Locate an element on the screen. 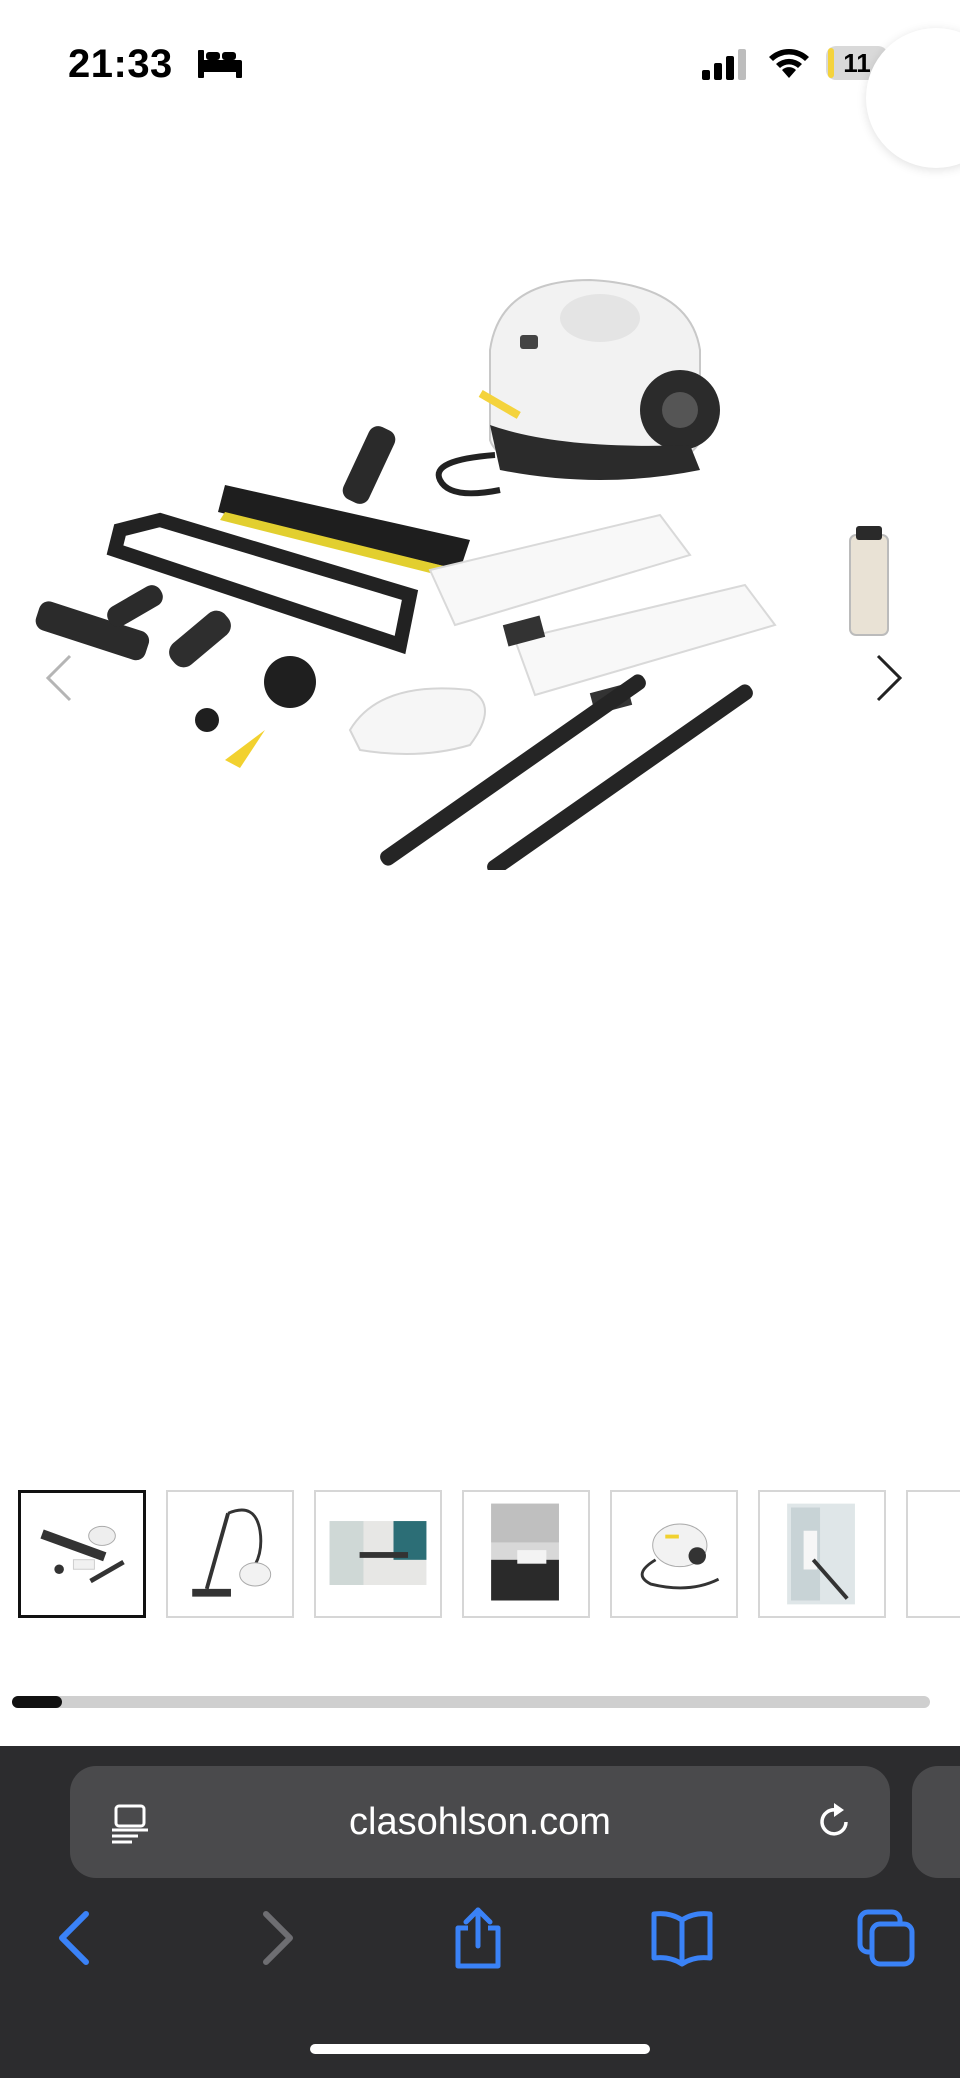 This screenshot has width=960, height=2078. bookmarks-button is located at coordinates (682, 1938).